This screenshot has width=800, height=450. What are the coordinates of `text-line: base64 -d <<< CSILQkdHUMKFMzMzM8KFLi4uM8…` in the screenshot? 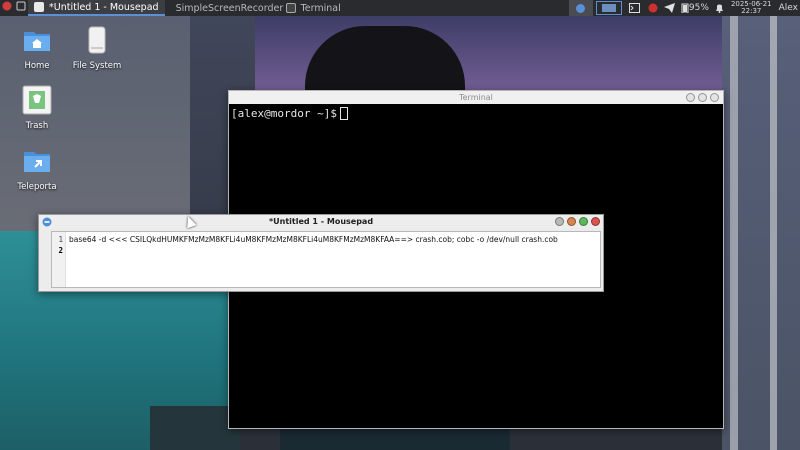 It's located at (313, 239).